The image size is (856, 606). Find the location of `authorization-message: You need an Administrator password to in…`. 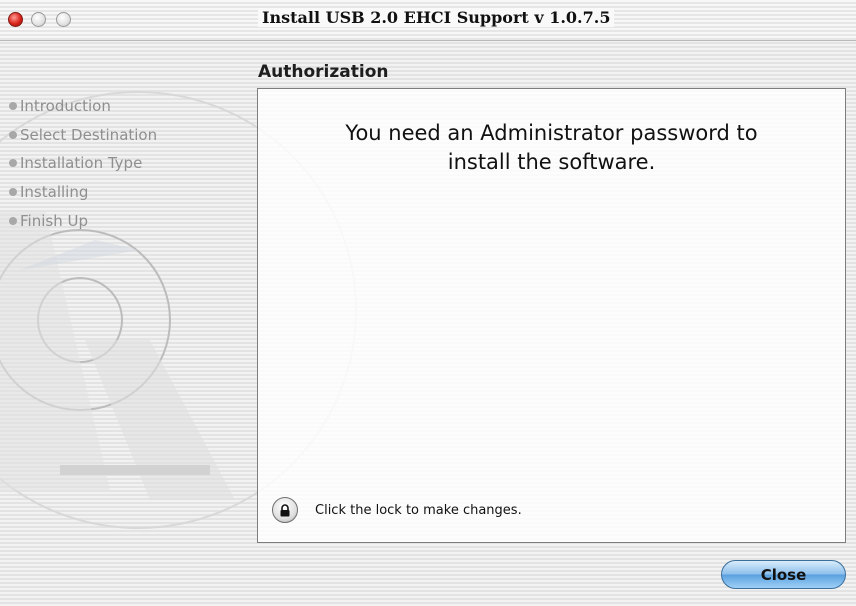

authorization-message: You need an Administrator password to in… is located at coordinates (551, 148).